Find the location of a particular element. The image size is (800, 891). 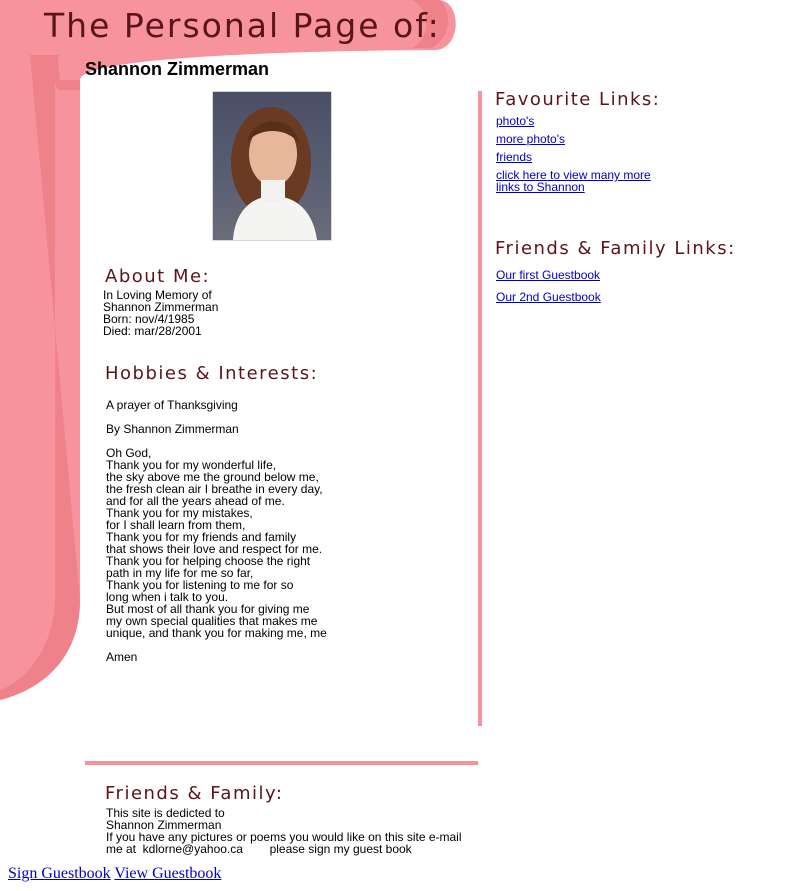

friends-family-heading: Friends & Family: is located at coordinates (194, 793).